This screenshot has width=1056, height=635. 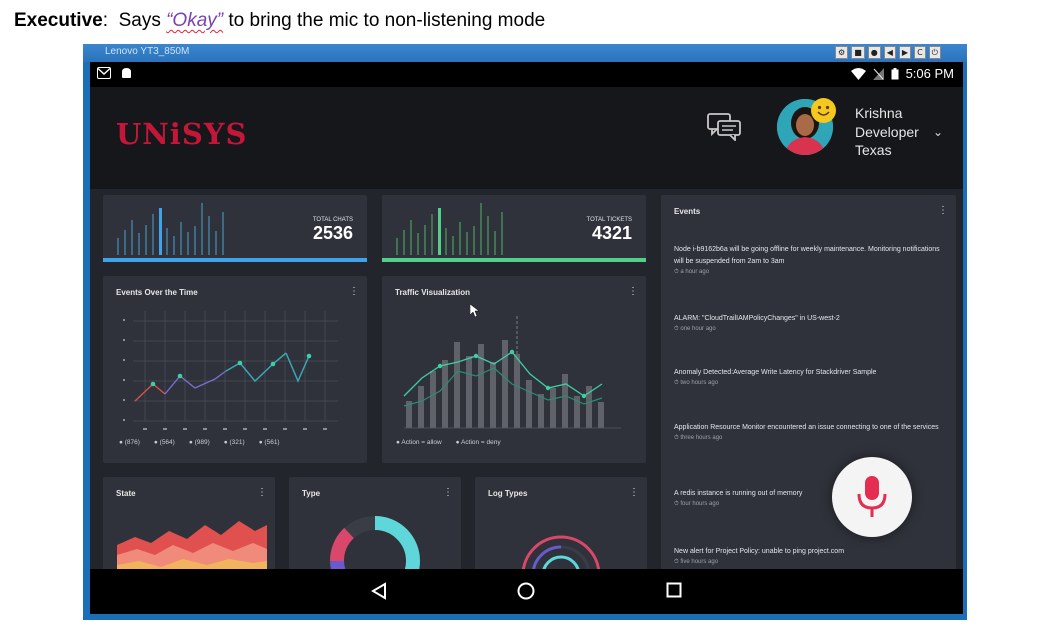 What do you see at coordinates (129, 442) in the screenshot?
I see `legend-item: (876)` at bounding box center [129, 442].